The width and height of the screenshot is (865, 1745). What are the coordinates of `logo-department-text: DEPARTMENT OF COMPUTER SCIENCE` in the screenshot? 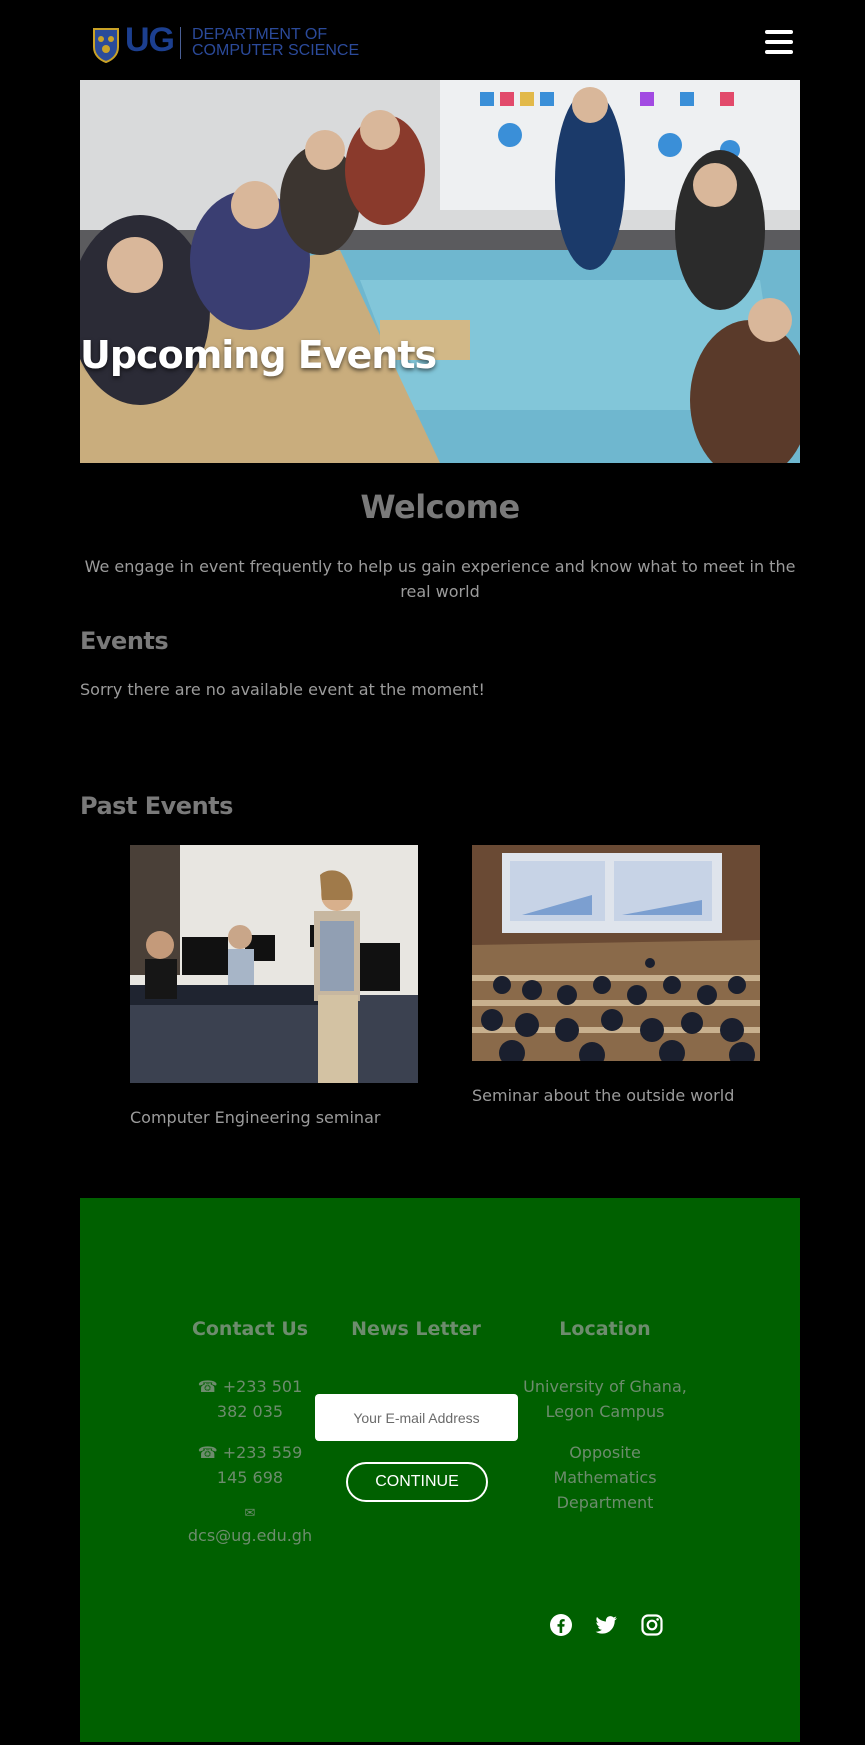 It's located at (275, 43).